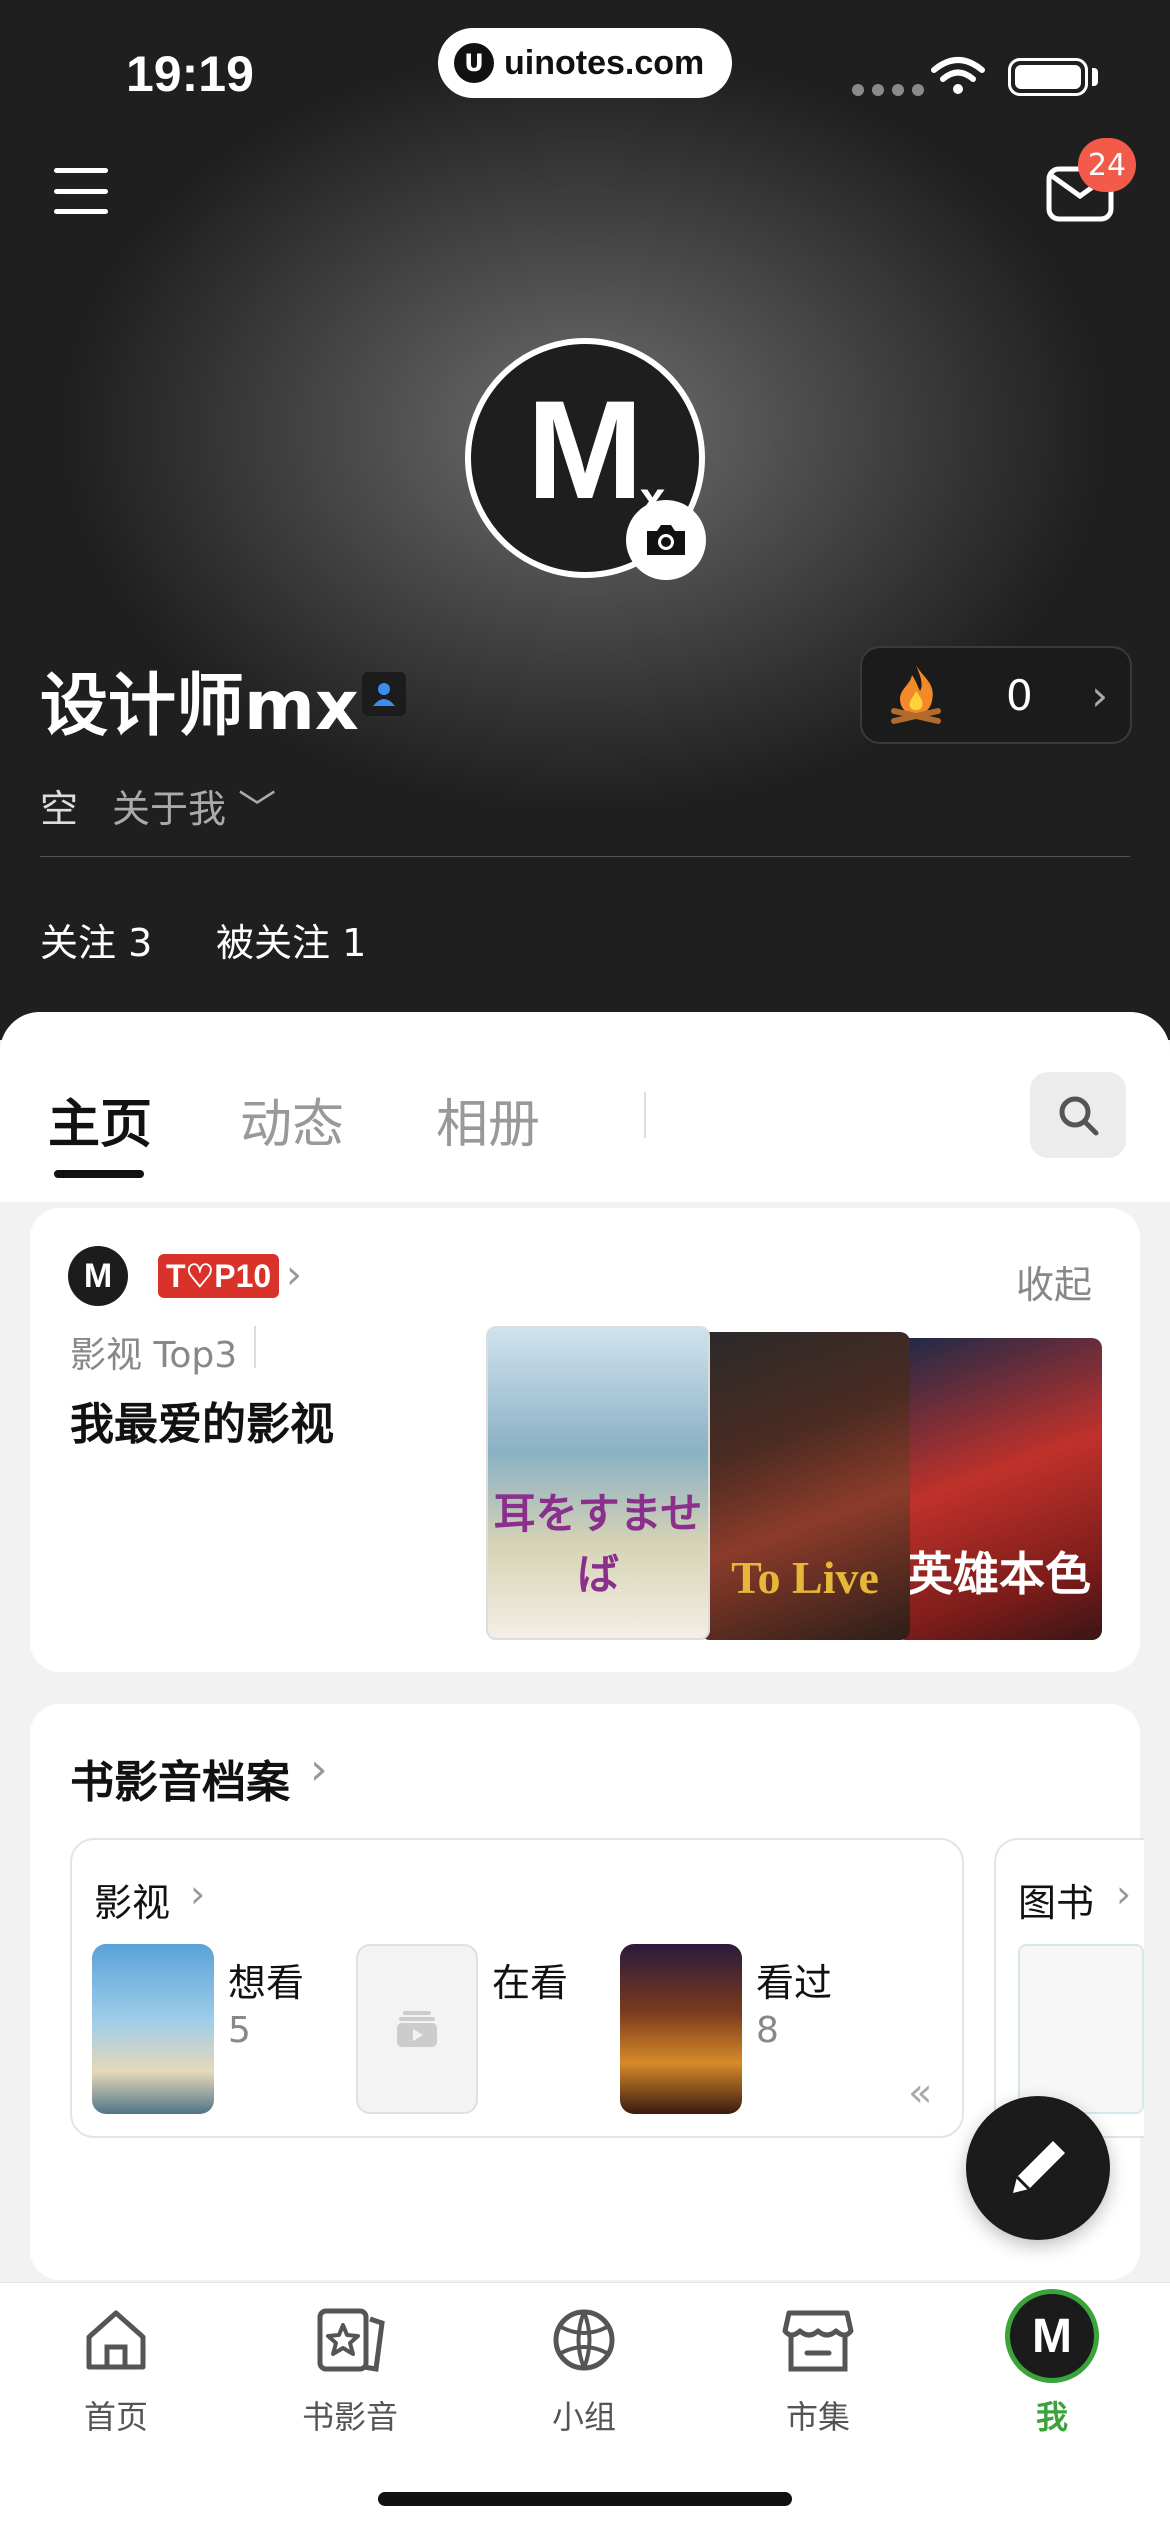  I want to click on mini-avatar: M, so click(98, 1276).